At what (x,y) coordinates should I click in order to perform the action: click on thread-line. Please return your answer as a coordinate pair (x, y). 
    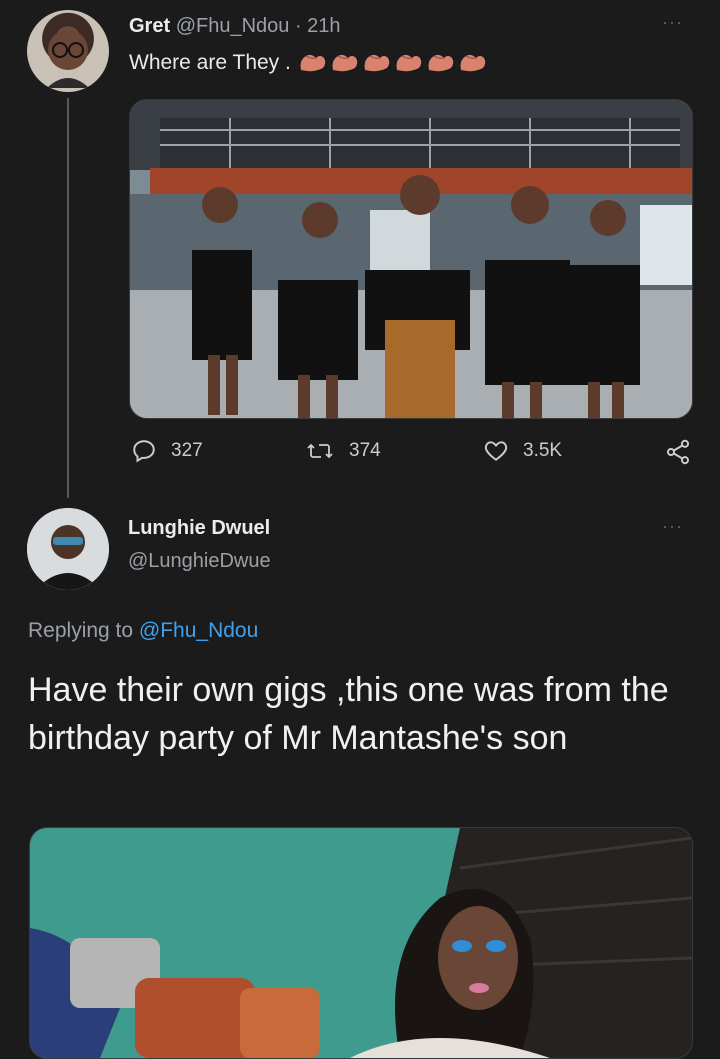
    Looking at the image, I should click on (68, 298).